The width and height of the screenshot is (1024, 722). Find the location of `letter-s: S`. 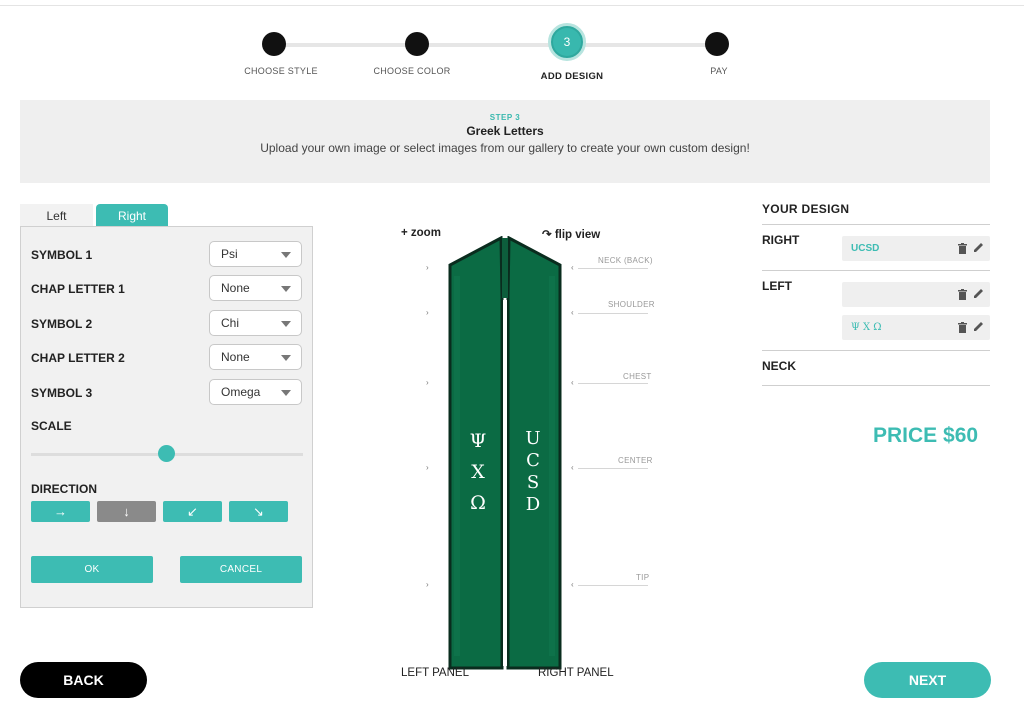

letter-s: S is located at coordinates (533, 482).